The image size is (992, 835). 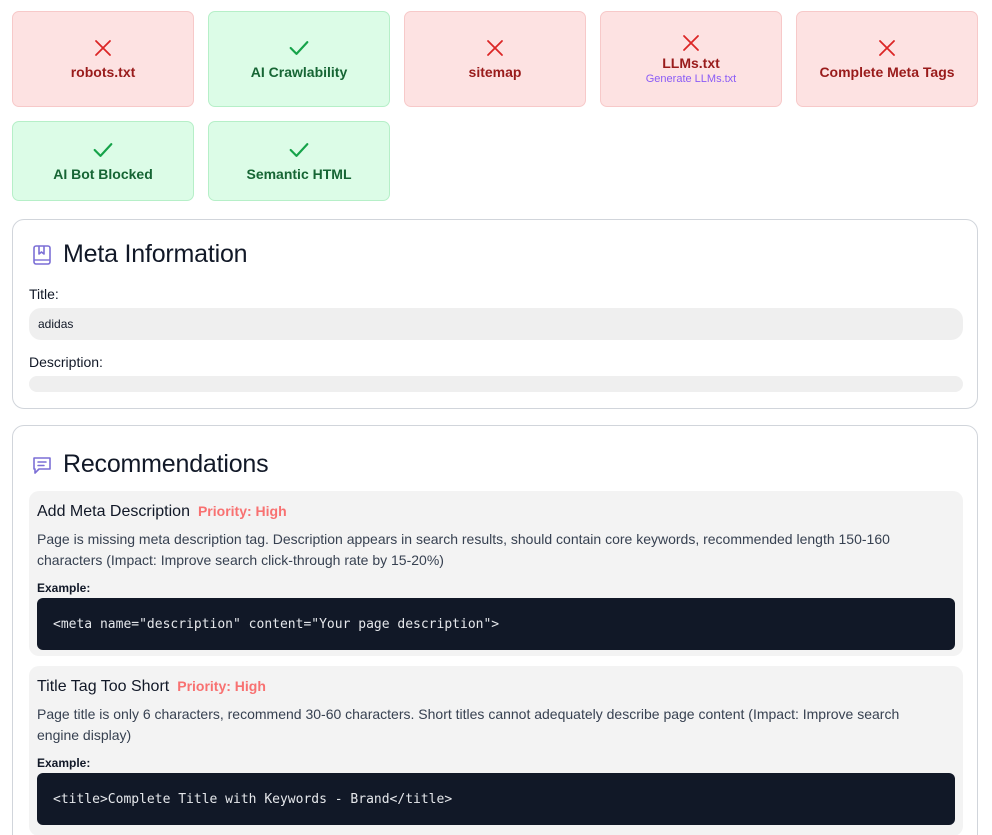 What do you see at coordinates (495, 59) in the screenshot?
I see `check-card-sitemap: sitemap` at bounding box center [495, 59].